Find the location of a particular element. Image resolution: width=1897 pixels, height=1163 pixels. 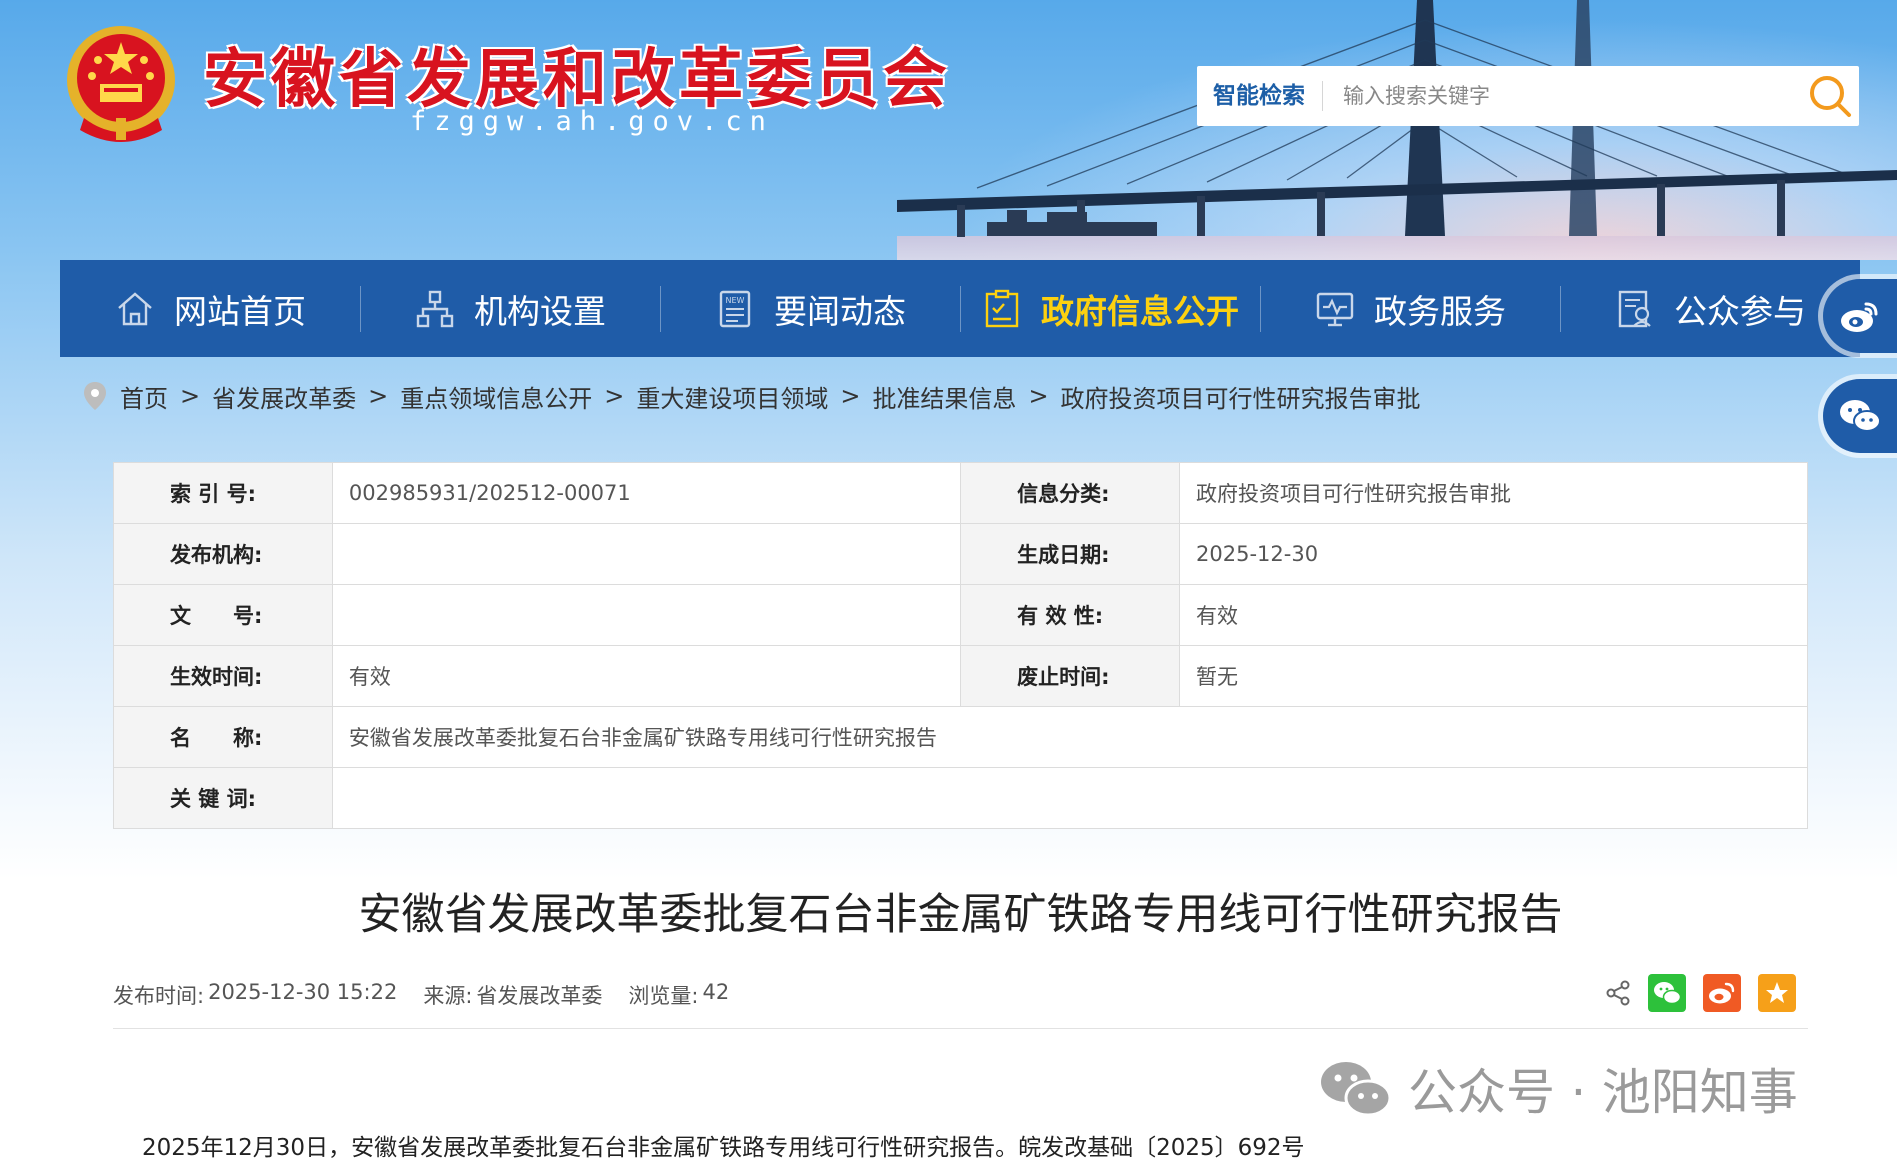

table-row: 生效时间: 有效 废止时间: 暂无 is located at coordinates (960, 676).